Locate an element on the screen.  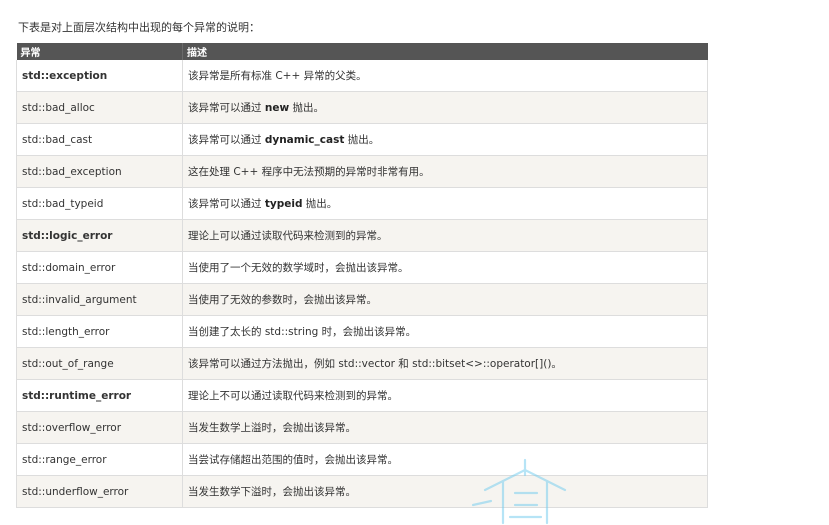
exception-description-cell: 当使用了无效的参数时，会抛出该异常。 is located at coordinates (445, 299).